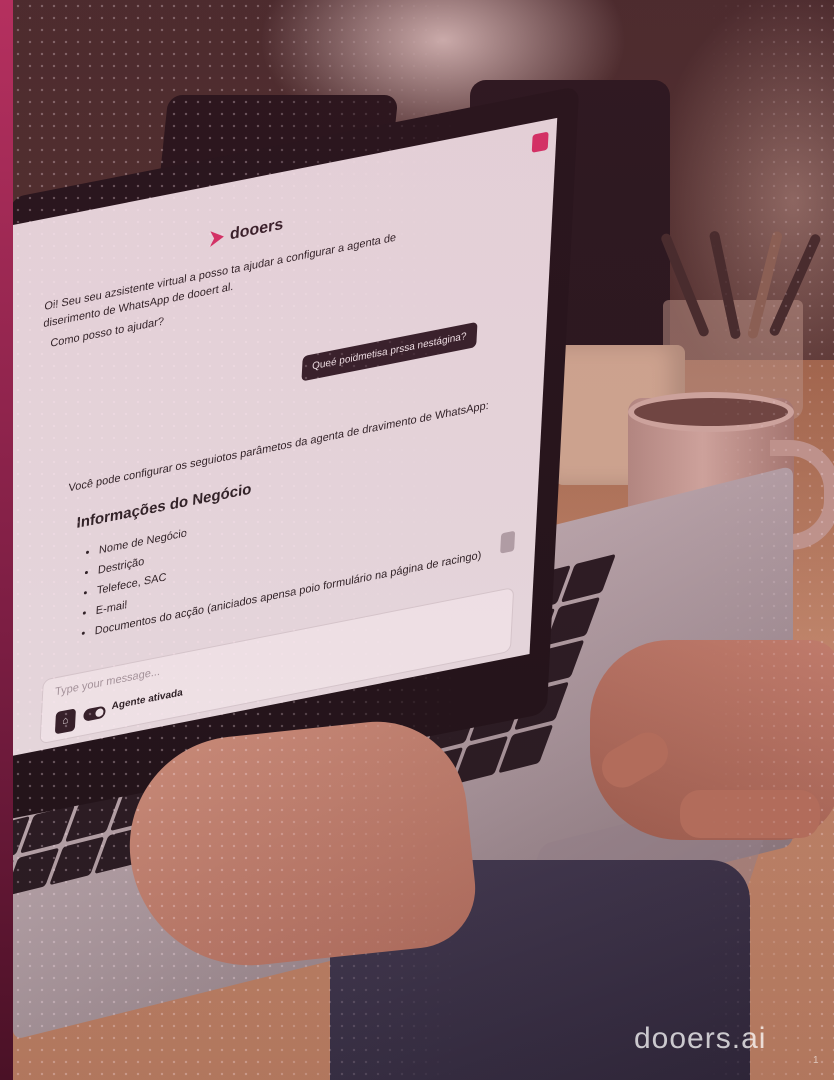 The width and height of the screenshot is (834, 1080). I want to click on agent-toggle-label: Agente ativada, so click(147, 700).